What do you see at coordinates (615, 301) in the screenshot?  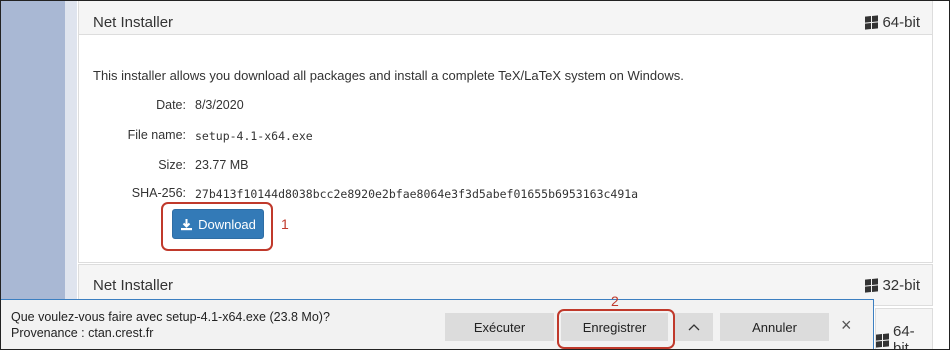 I see `annotation-number: 2` at bounding box center [615, 301].